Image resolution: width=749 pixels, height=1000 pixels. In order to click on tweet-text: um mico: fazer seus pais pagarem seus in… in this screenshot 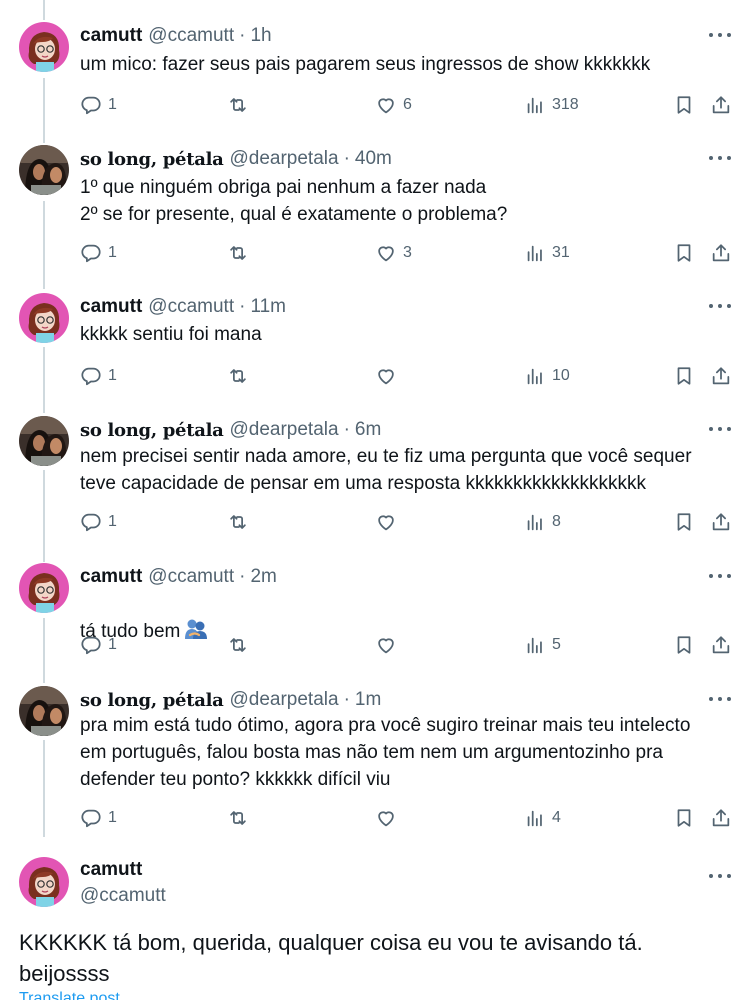, I will do `click(365, 64)`.